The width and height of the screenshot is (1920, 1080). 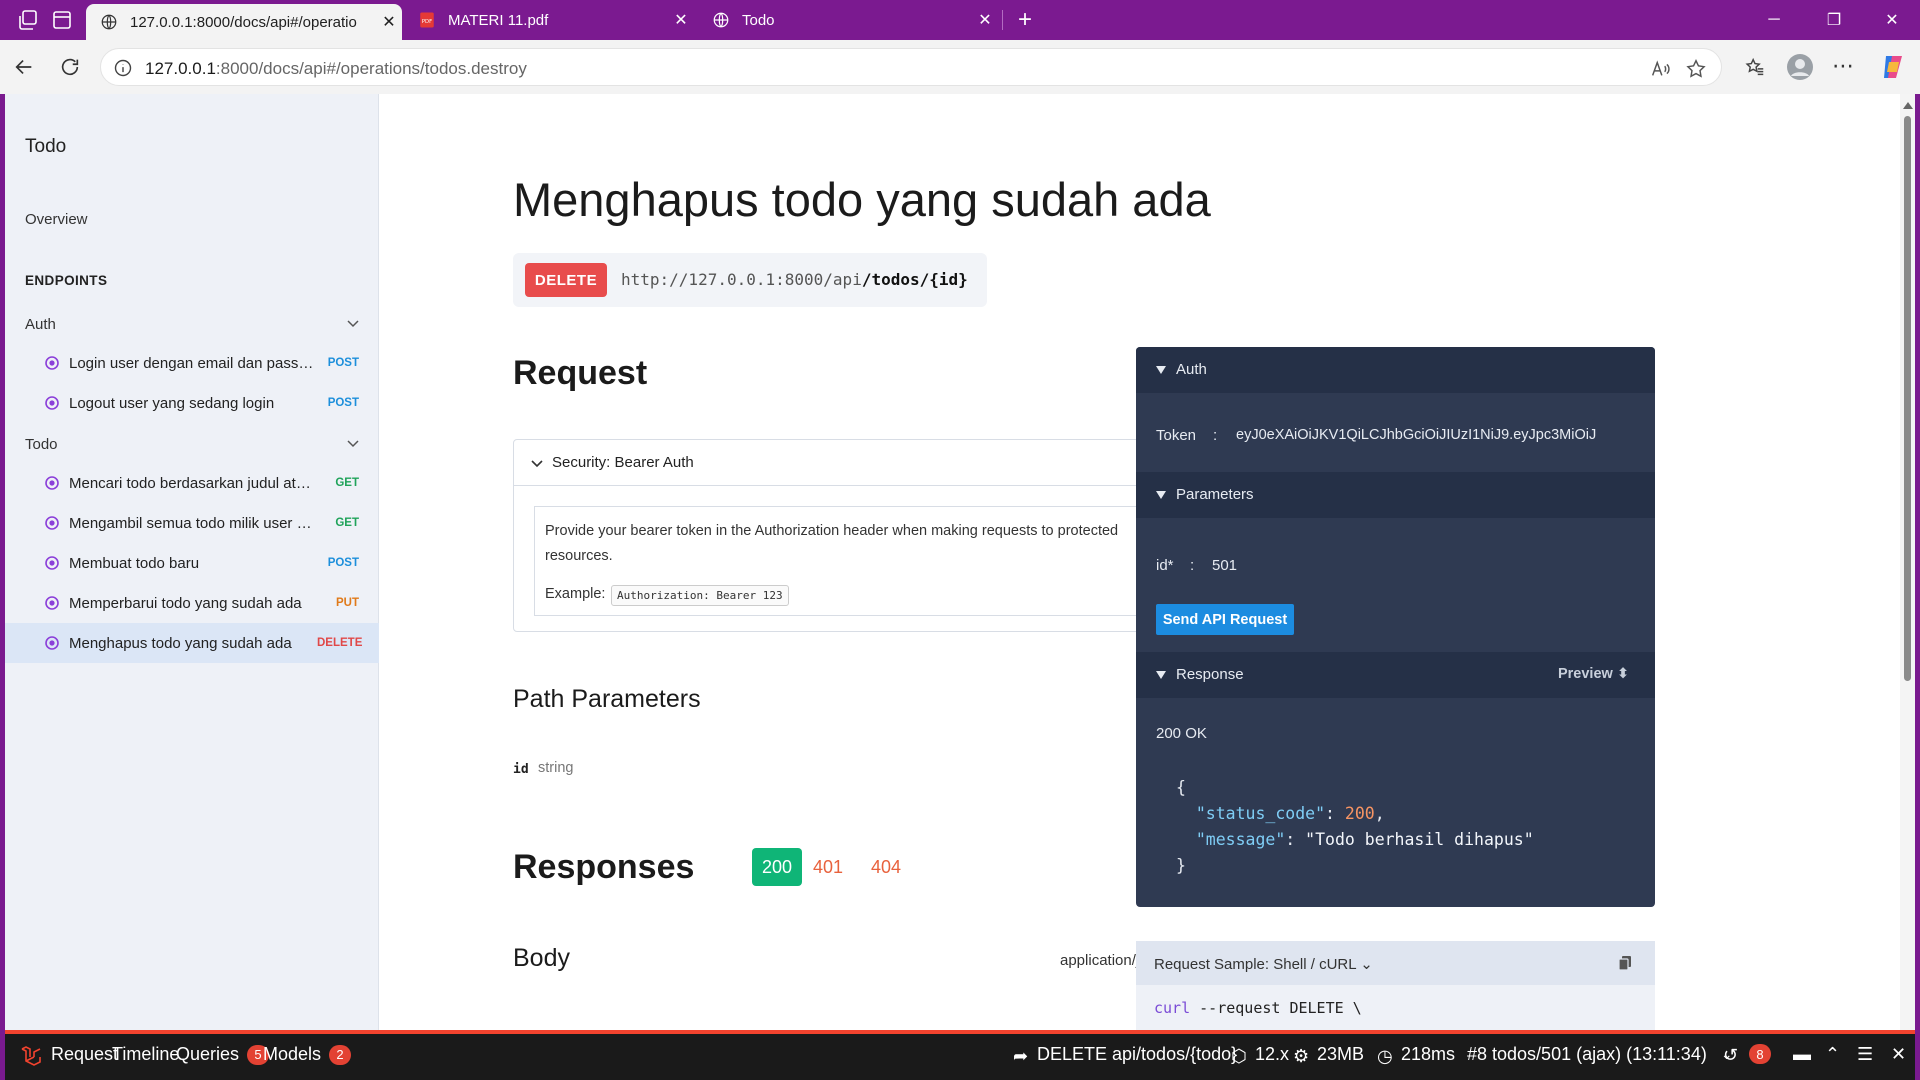 I want to click on models-count-badge: 2, so click(x=340, y=1054).